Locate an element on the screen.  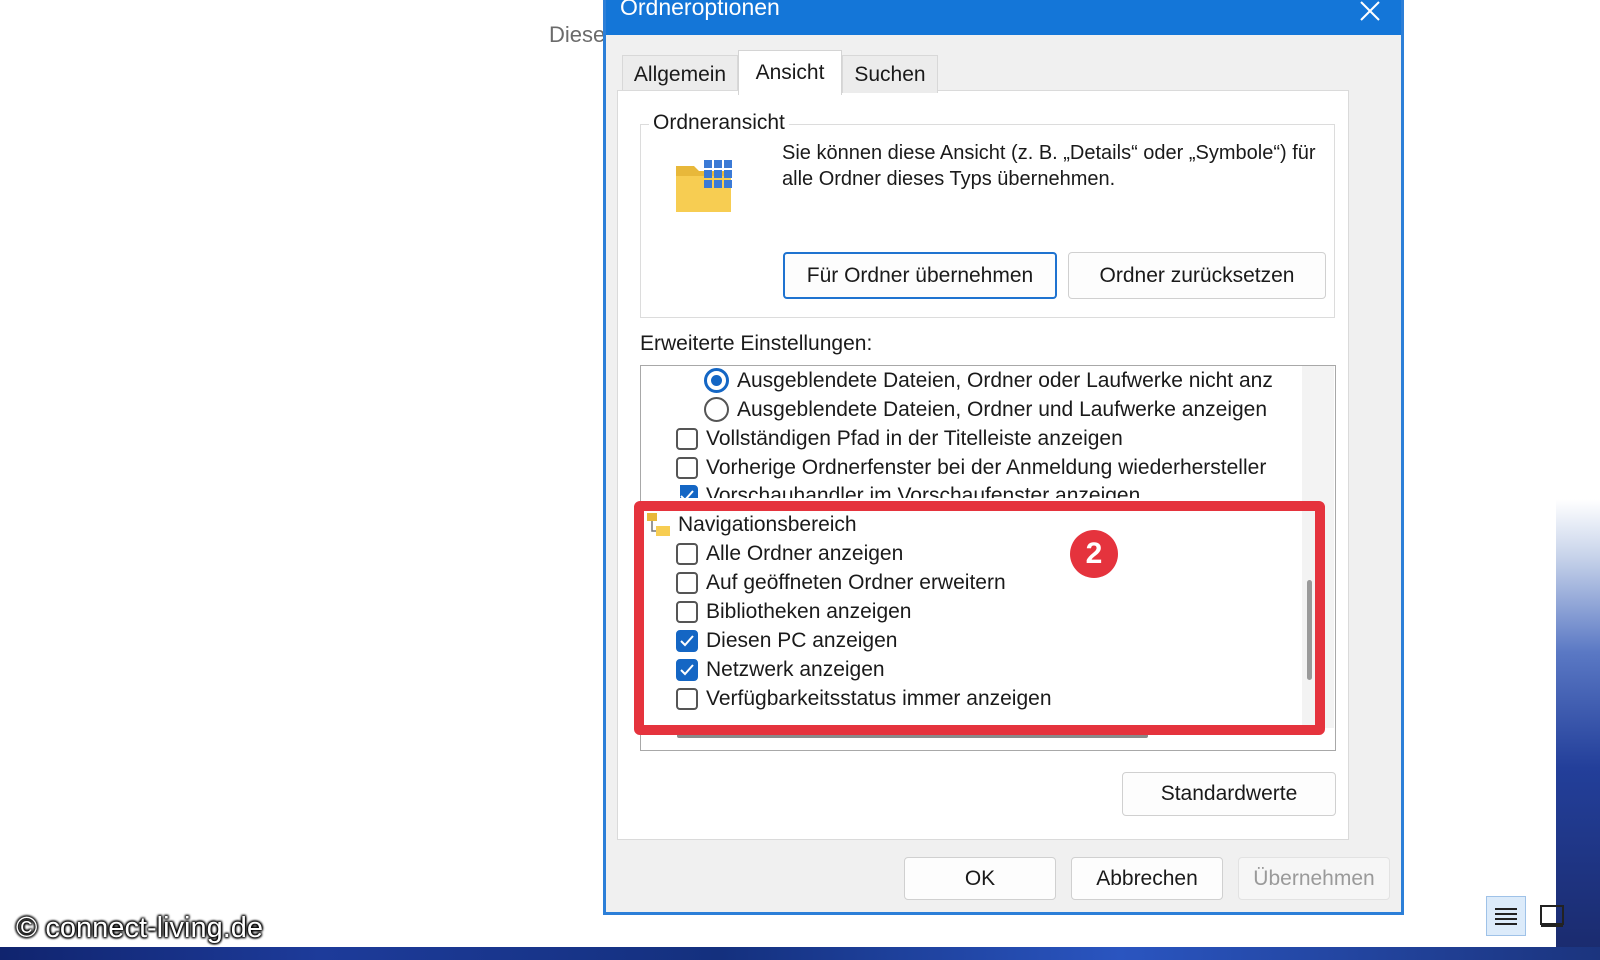
tab-allgemein: Allgemein is located at coordinates (680, 74).